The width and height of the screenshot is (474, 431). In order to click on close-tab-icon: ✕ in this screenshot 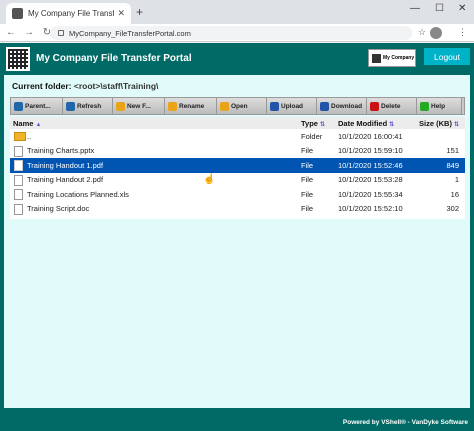, I will do `click(121, 13)`.